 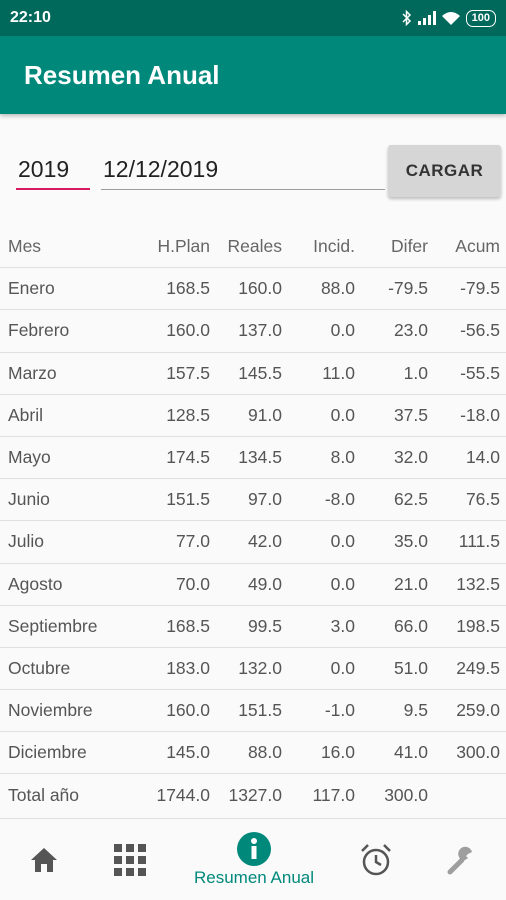 I want to click on cell-acum: 249.5, so click(x=478, y=667).